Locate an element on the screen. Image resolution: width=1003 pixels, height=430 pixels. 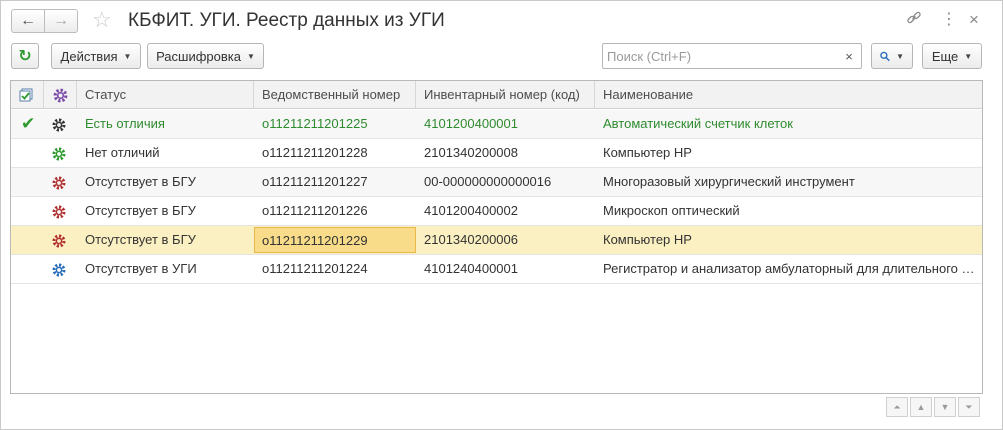
cell-inventory-number: 2101340200008 is located at coordinates (505, 153).